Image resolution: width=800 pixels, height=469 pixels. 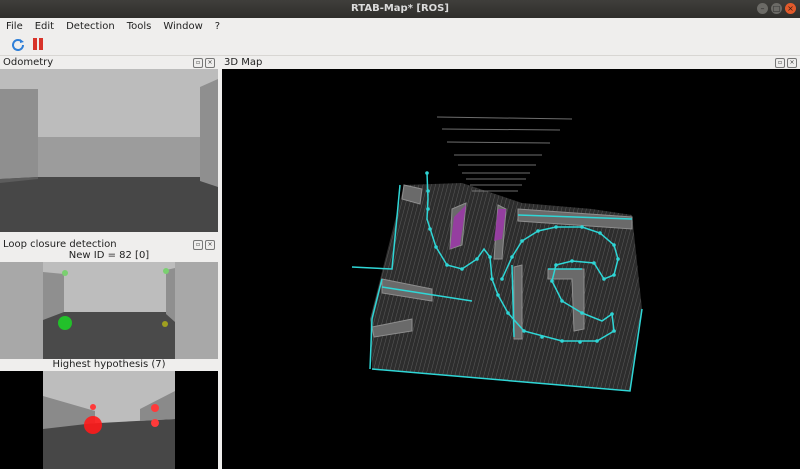 What do you see at coordinates (44, 26) in the screenshot?
I see `menu-edit: Edit` at bounding box center [44, 26].